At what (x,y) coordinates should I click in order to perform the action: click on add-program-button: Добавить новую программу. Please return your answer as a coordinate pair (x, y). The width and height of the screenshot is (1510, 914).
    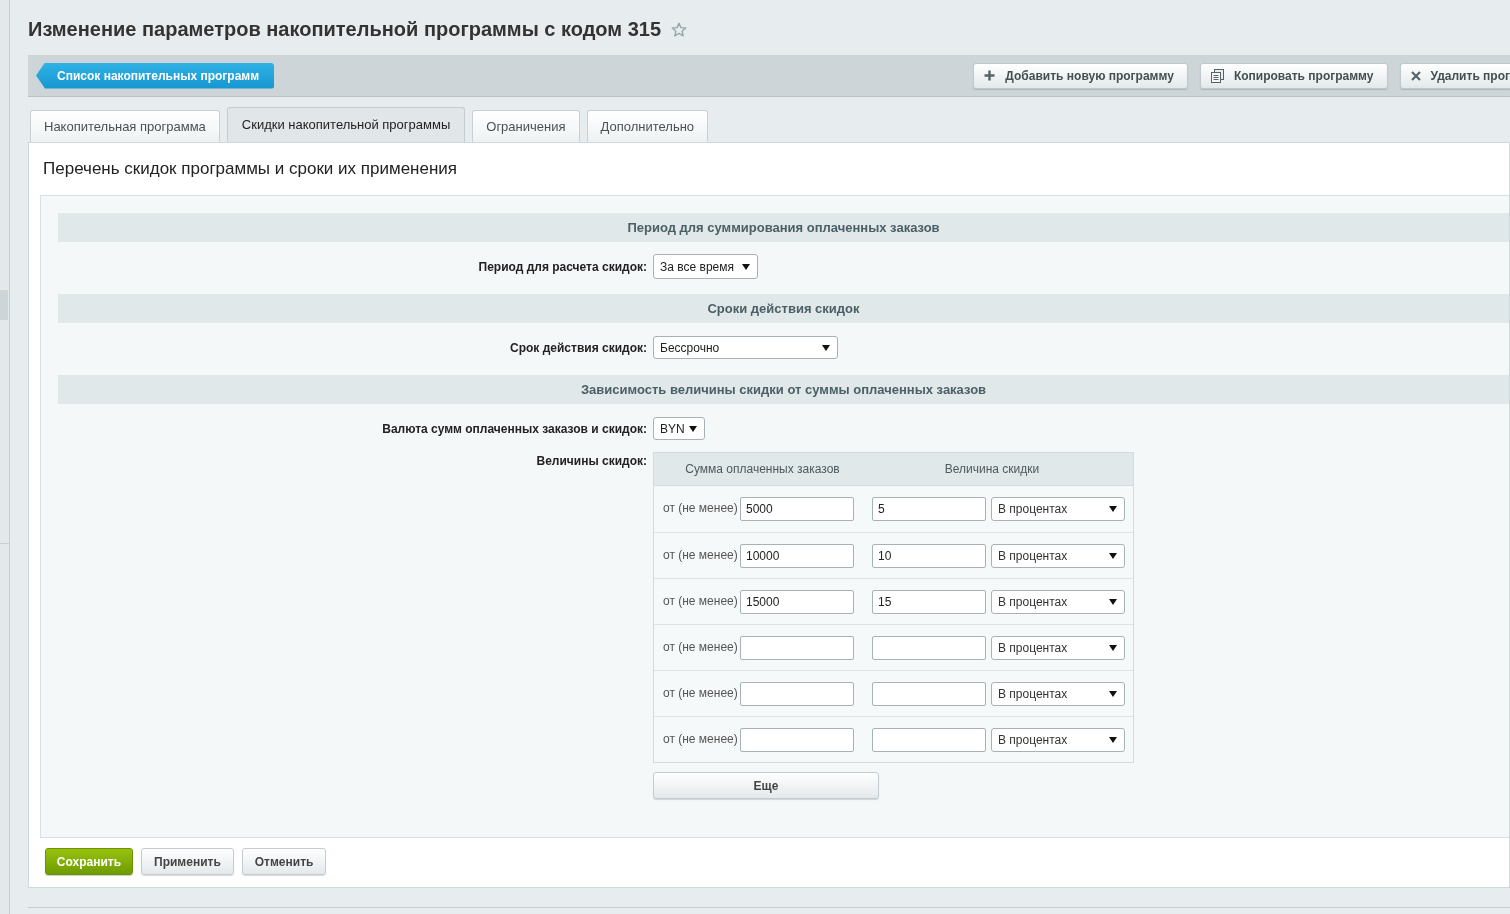
    Looking at the image, I should click on (1080, 75).